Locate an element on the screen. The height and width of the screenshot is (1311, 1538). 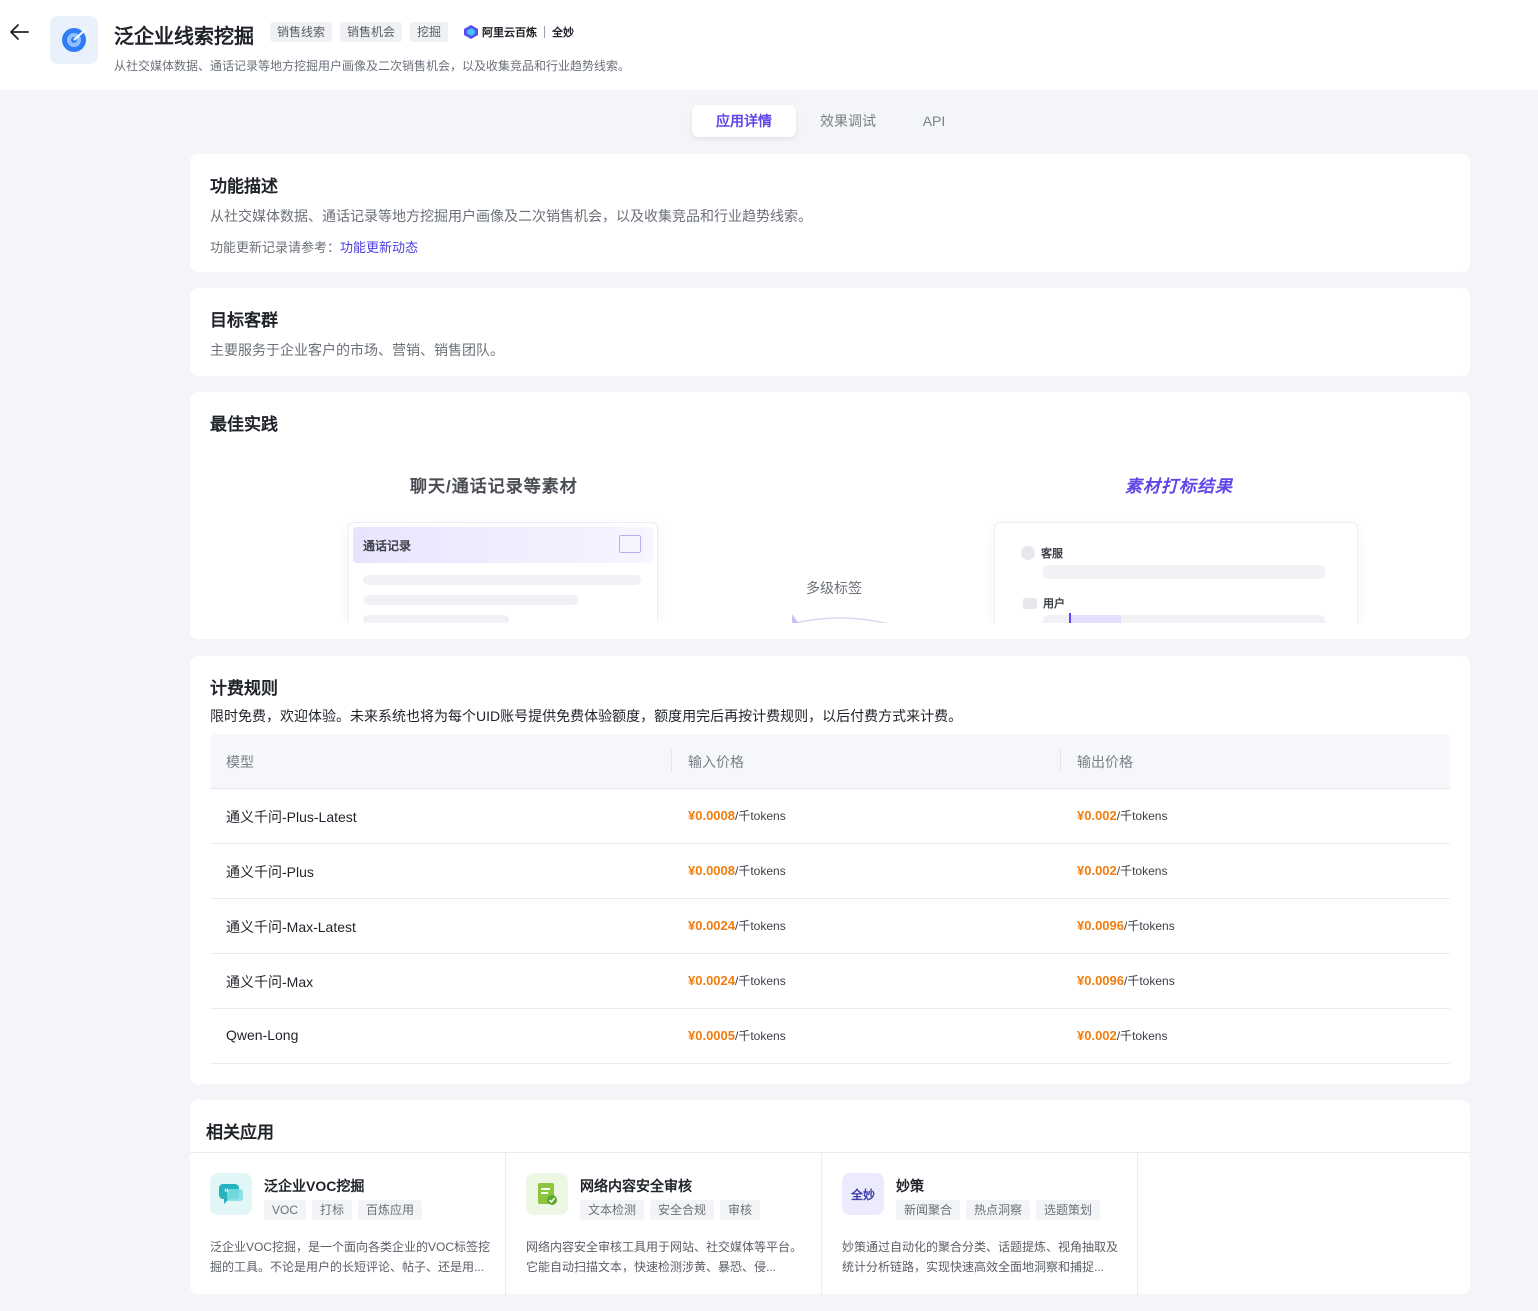
col-model: 模型 is located at coordinates (240, 762).